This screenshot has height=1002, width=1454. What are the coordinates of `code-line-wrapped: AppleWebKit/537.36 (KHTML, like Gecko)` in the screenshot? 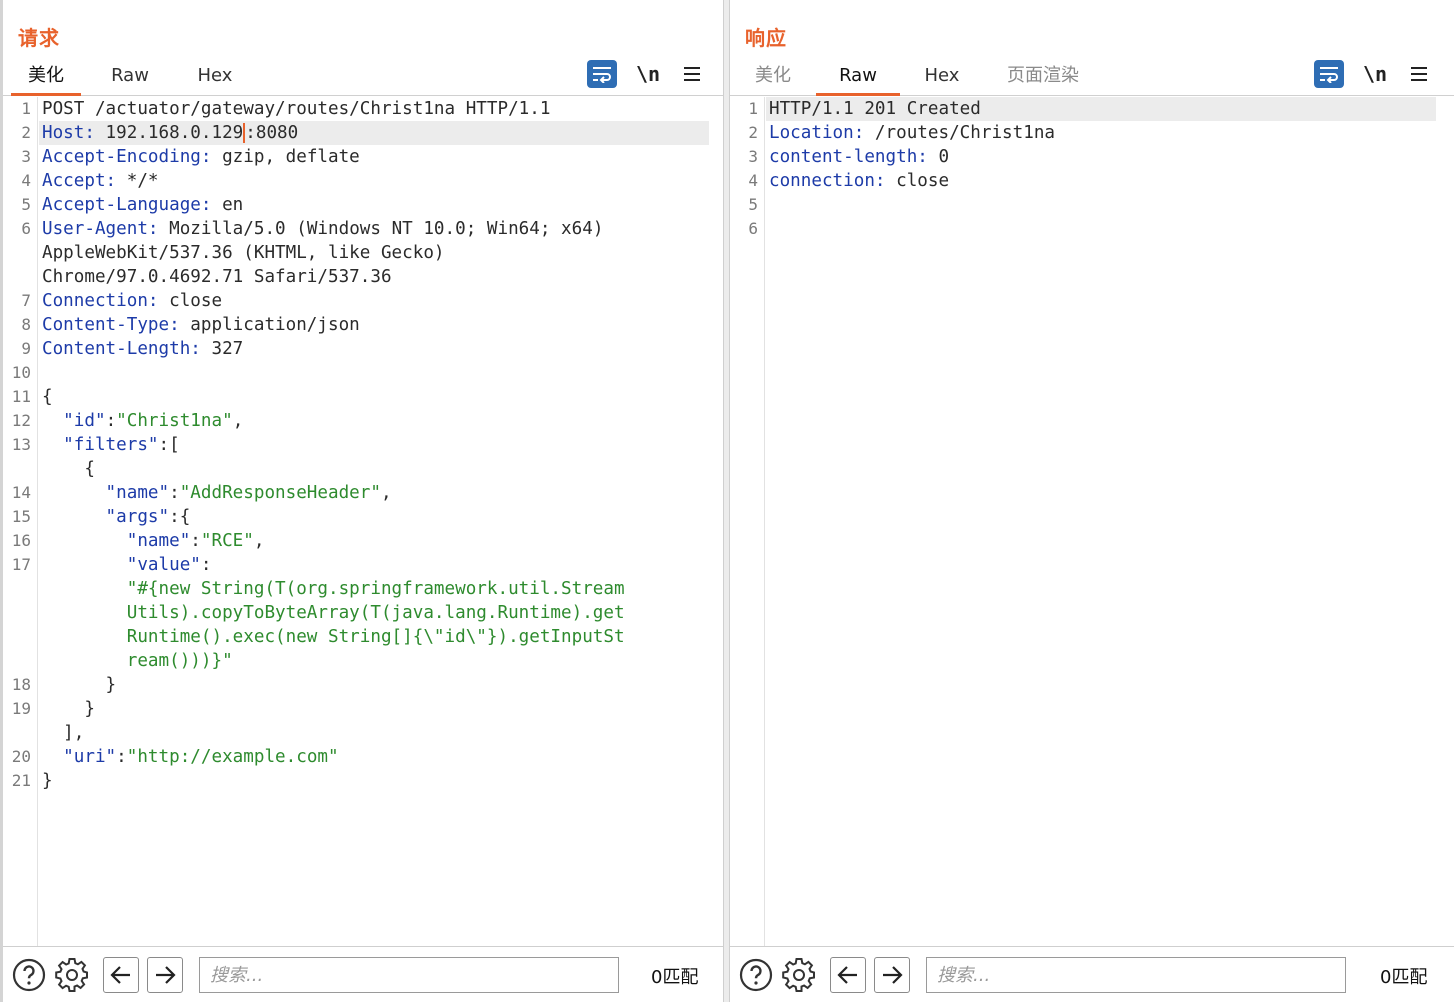 It's located at (374, 253).